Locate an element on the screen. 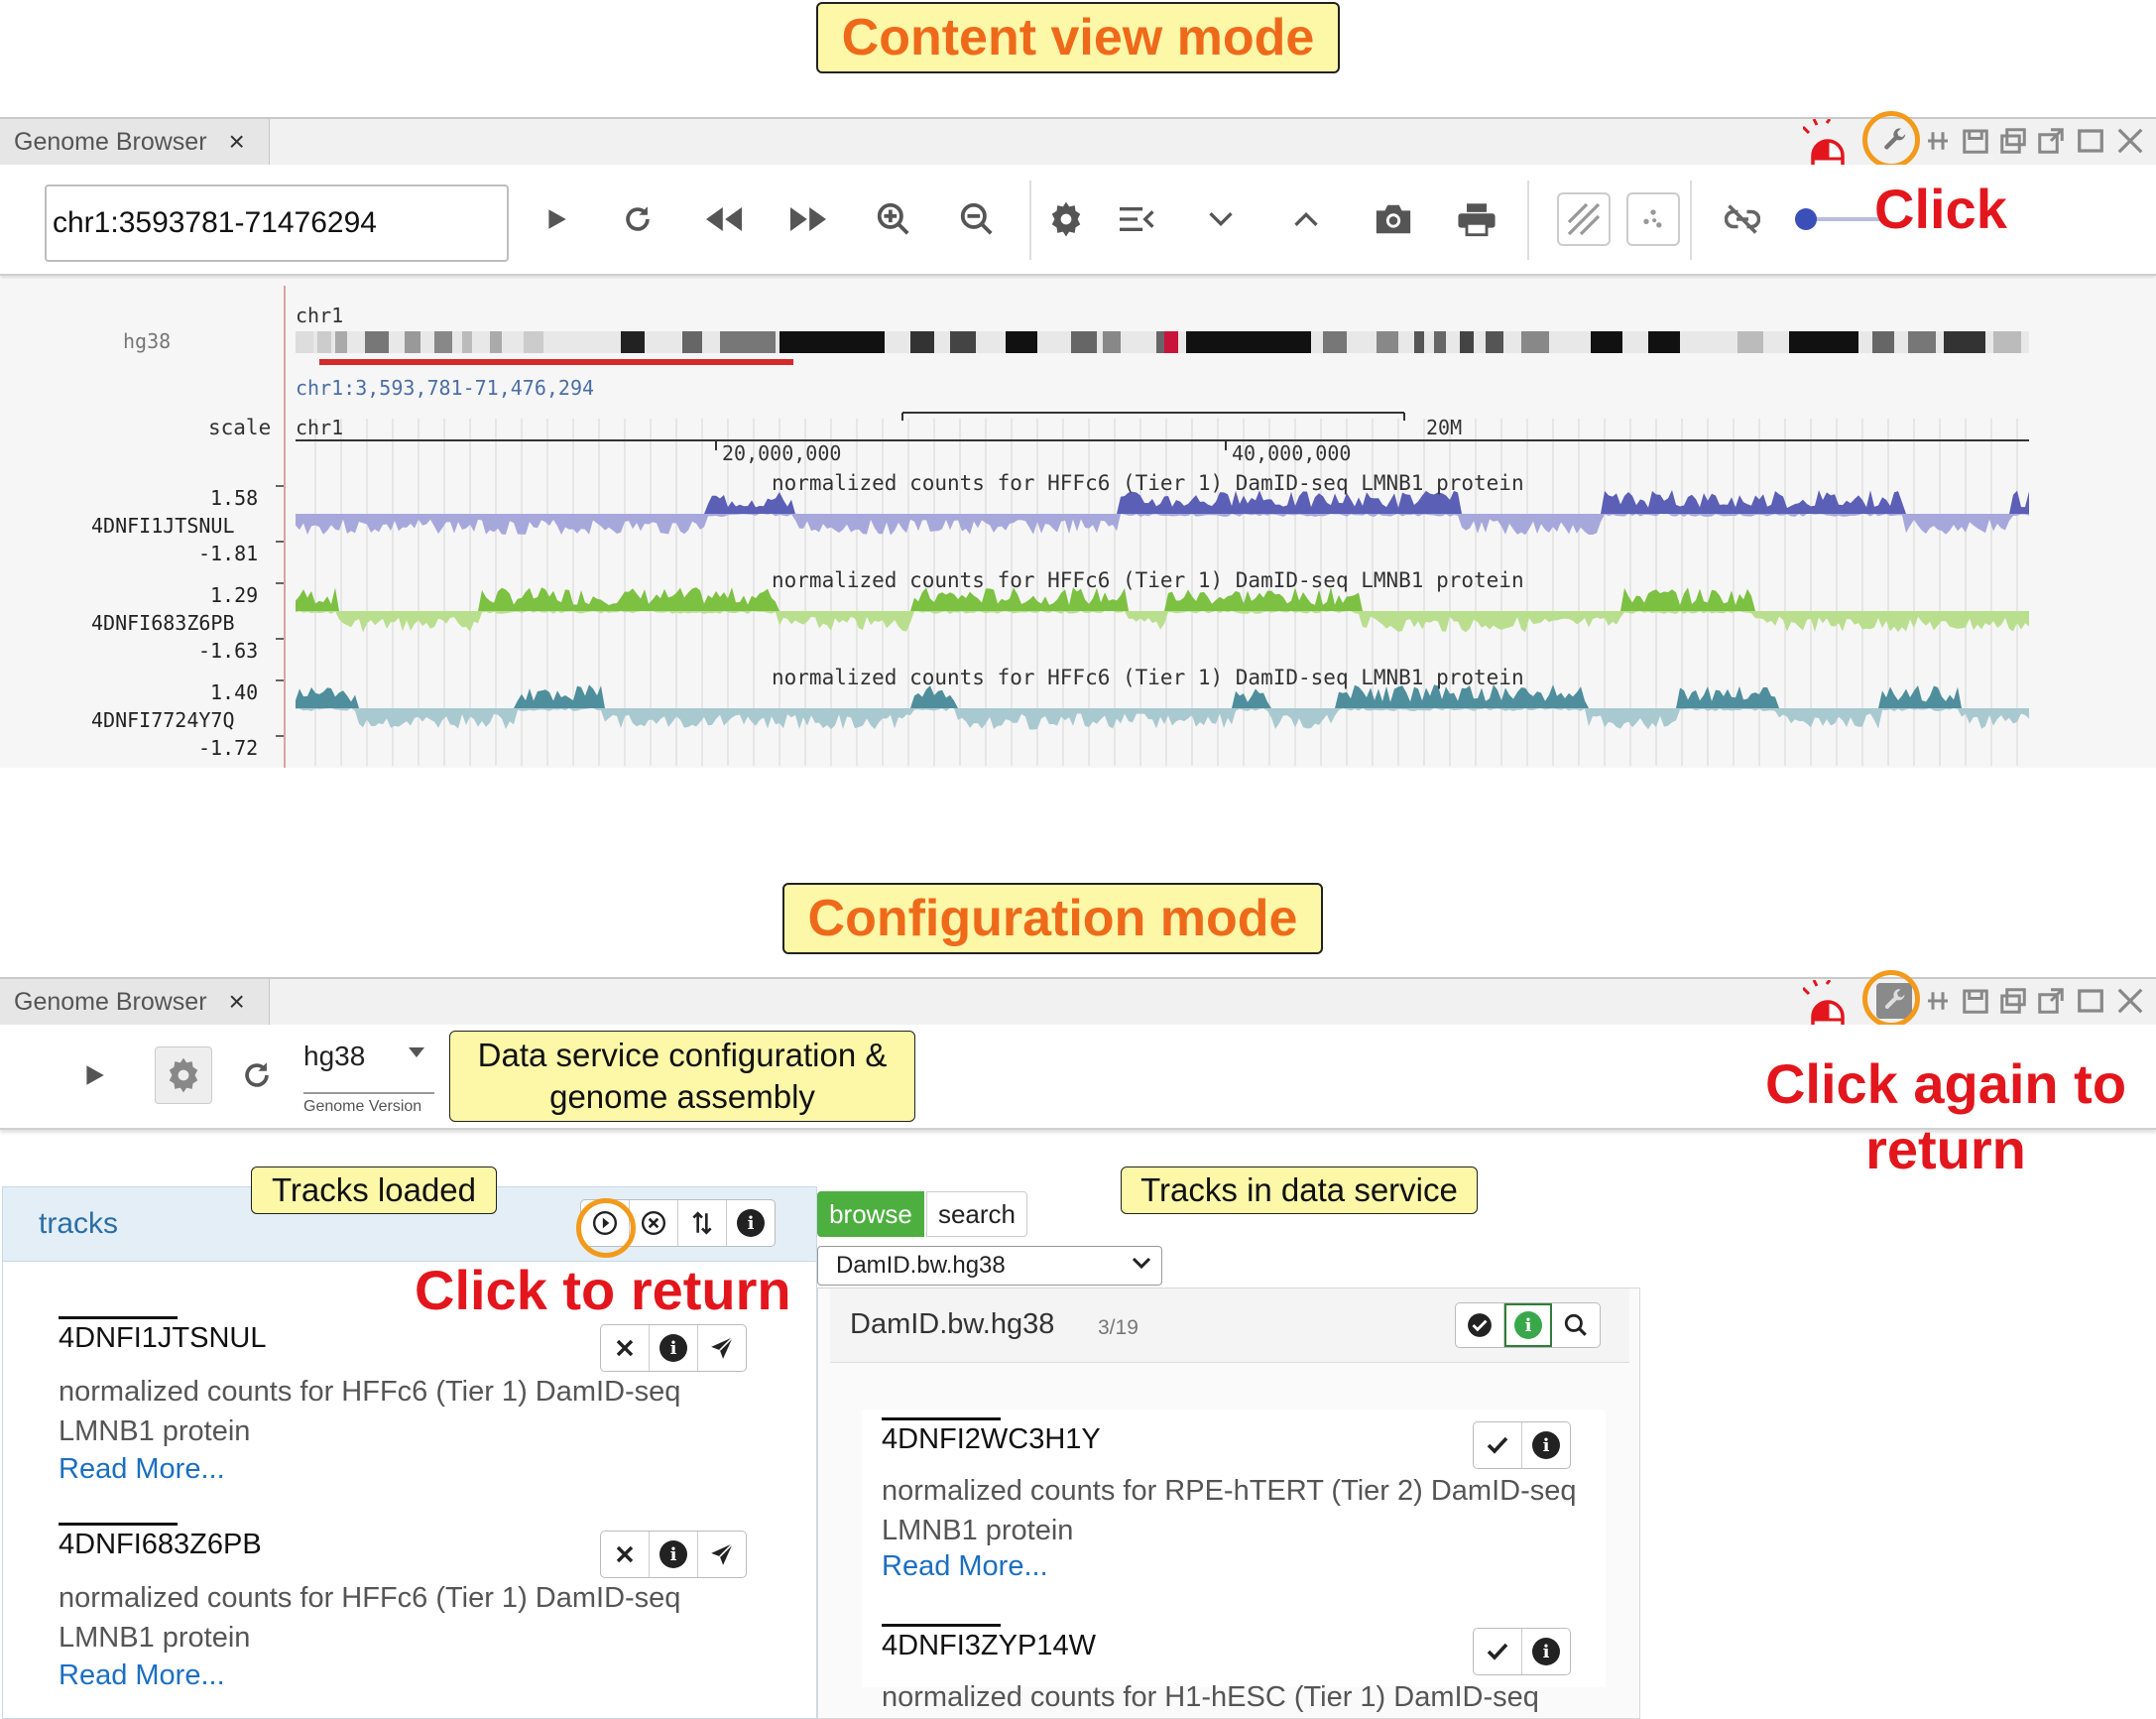 The width and height of the screenshot is (2156, 1719). genome-version-select: hg38 Genome Version is located at coordinates (368, 1076).